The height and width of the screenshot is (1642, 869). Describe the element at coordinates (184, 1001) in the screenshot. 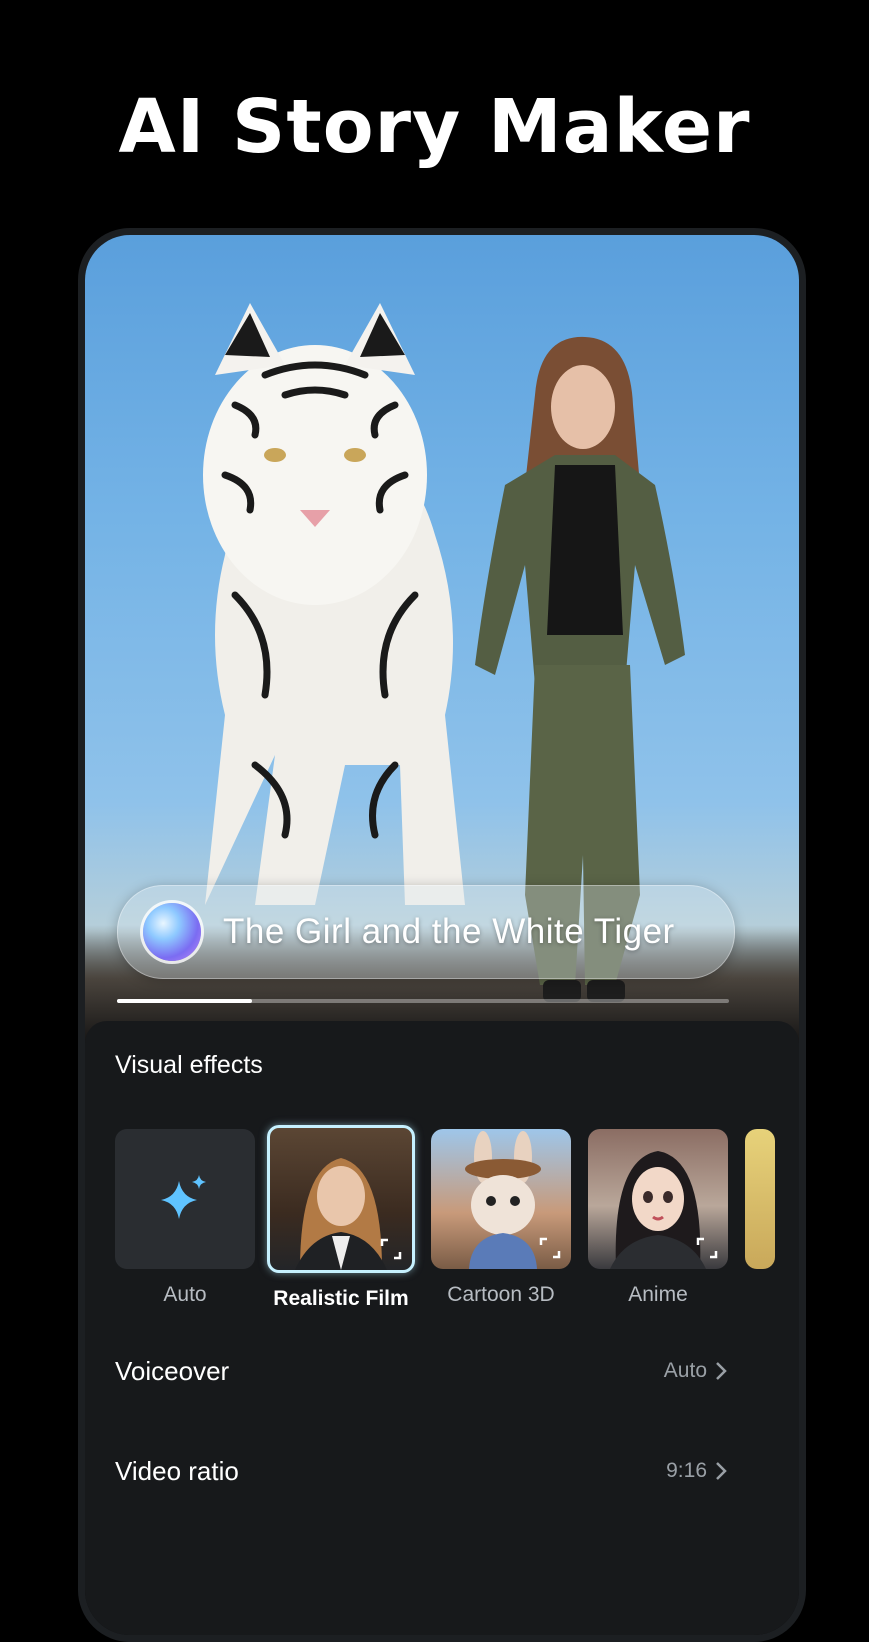

I see `progress-fill` at that location.